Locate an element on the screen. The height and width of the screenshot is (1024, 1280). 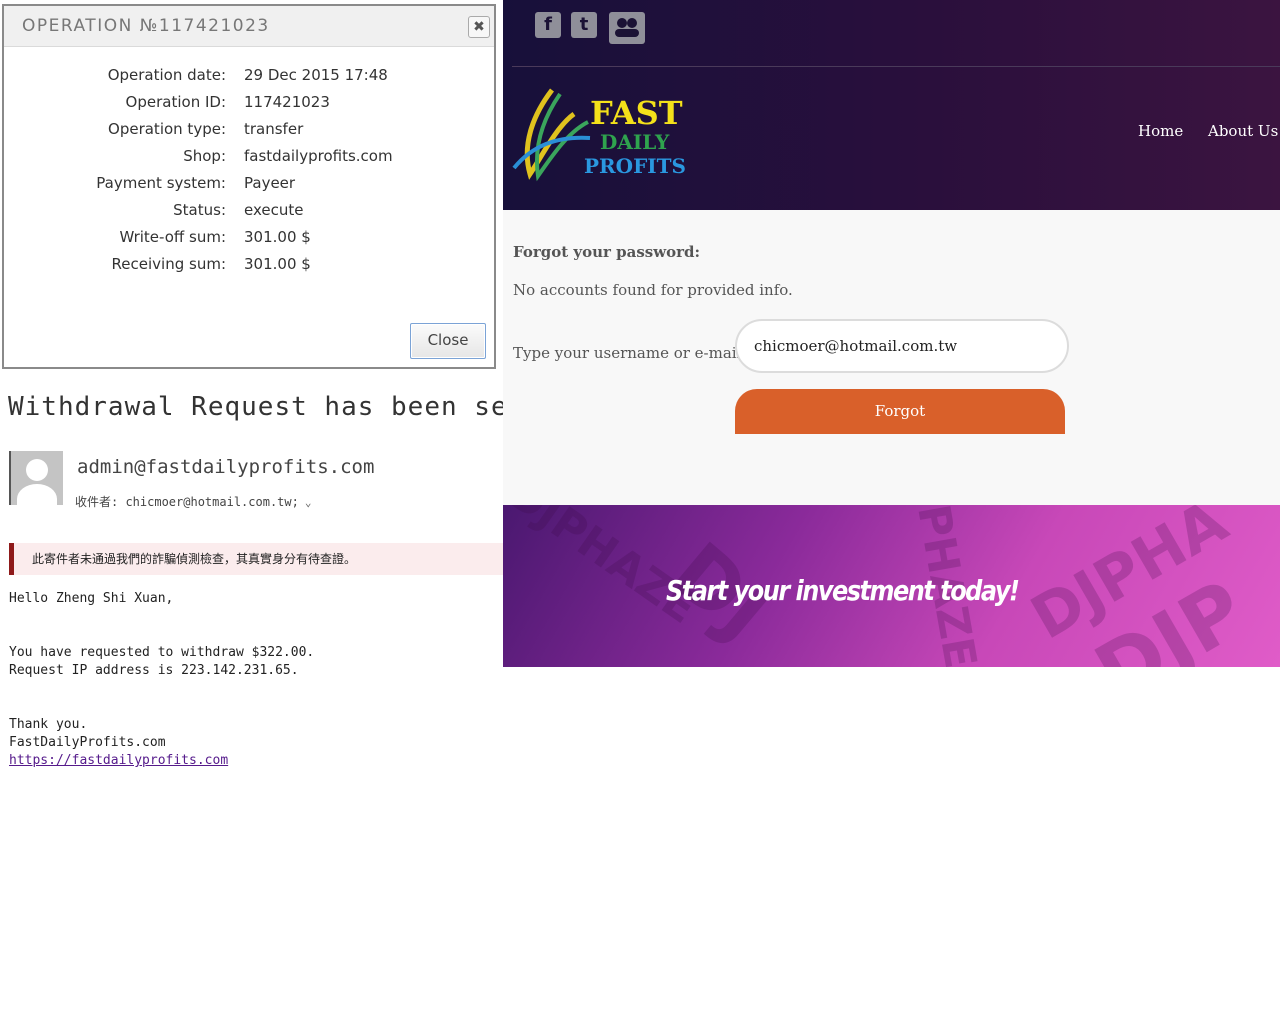
dialog-titlebar: OPERATION №117421023 ✖ is located at coordinates (249, 26).